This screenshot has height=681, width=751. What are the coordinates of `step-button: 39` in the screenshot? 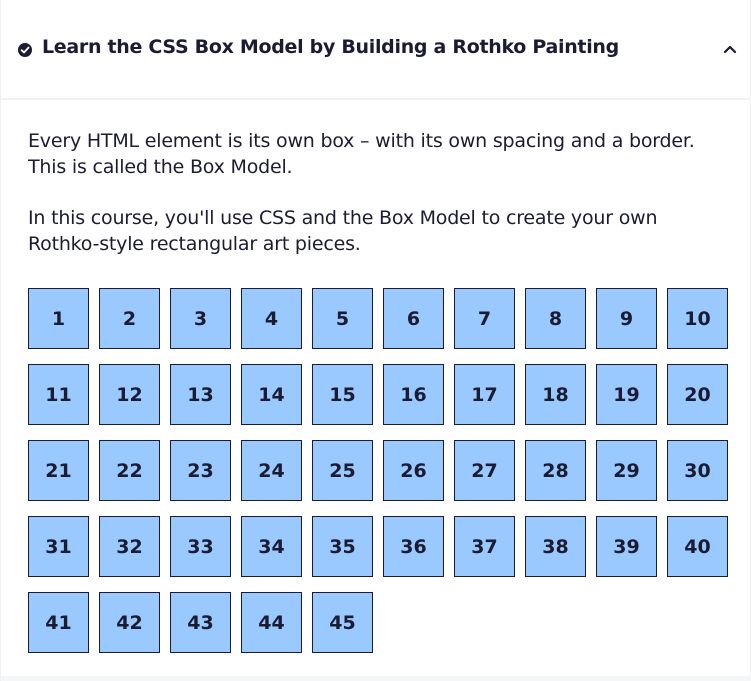 It's located at (626, 546).